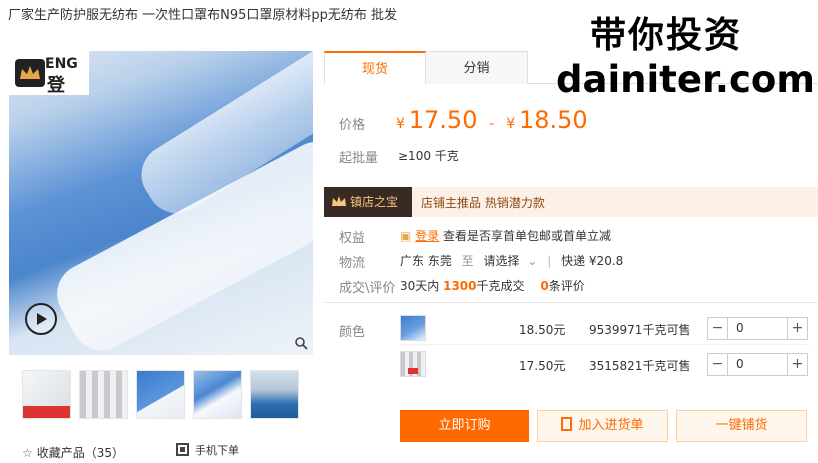  I want to click on play-icon, so click(42, 319).